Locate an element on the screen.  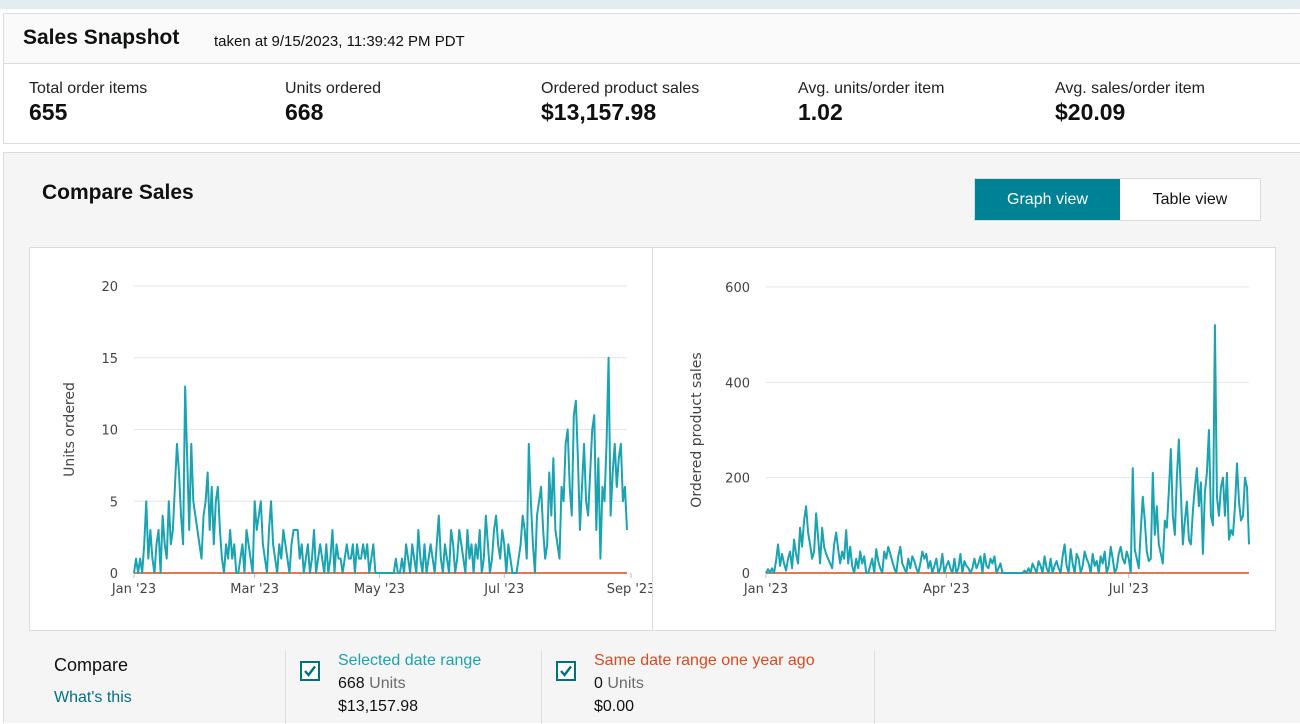
y-tick-label: 15 is located at coordinates (109, 359).